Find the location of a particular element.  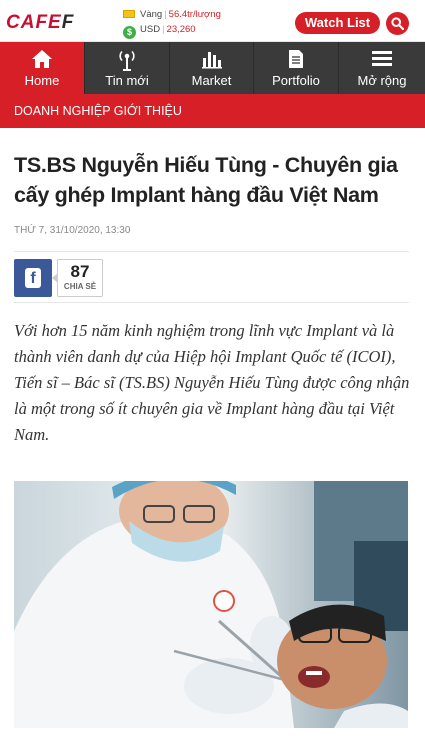

nav-market: Market is located at coordinates (212, 68).